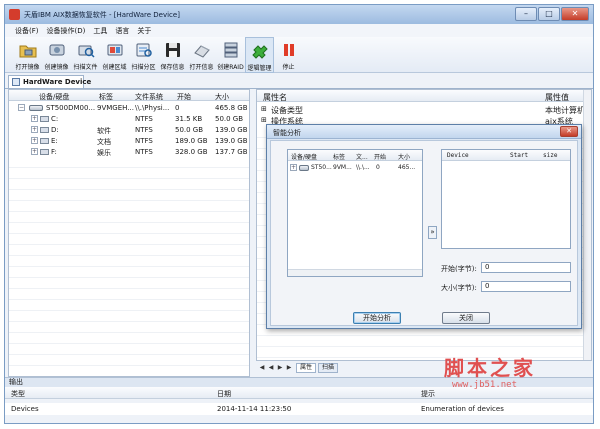 The height and width of the screenshot is (429, 600). What do you see at coordinates (106, 97) in the screenshot?
I see `col-label: 标签` at bounding box center [106, 97].